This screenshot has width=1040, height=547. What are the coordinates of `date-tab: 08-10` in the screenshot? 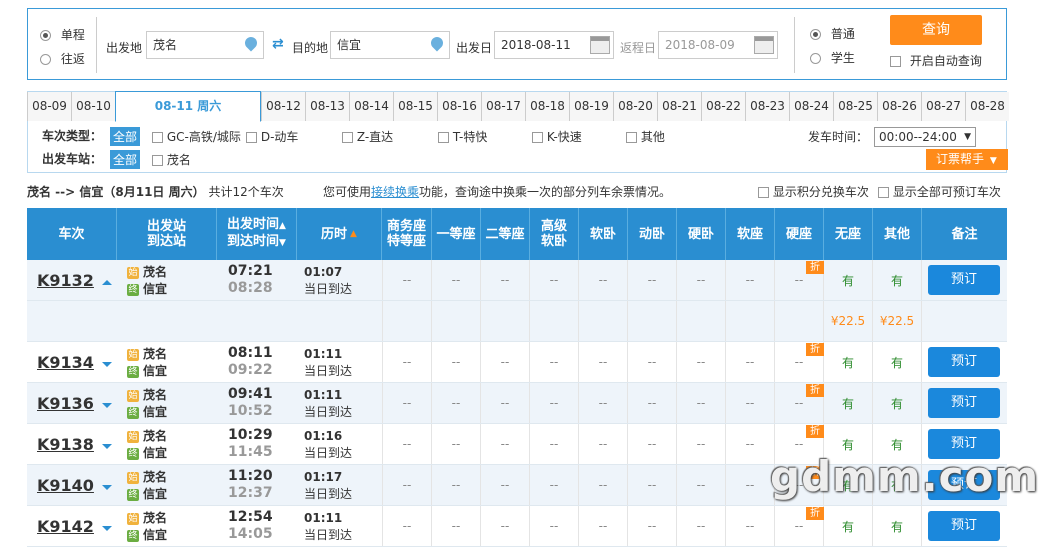 It's located at (93, 106).